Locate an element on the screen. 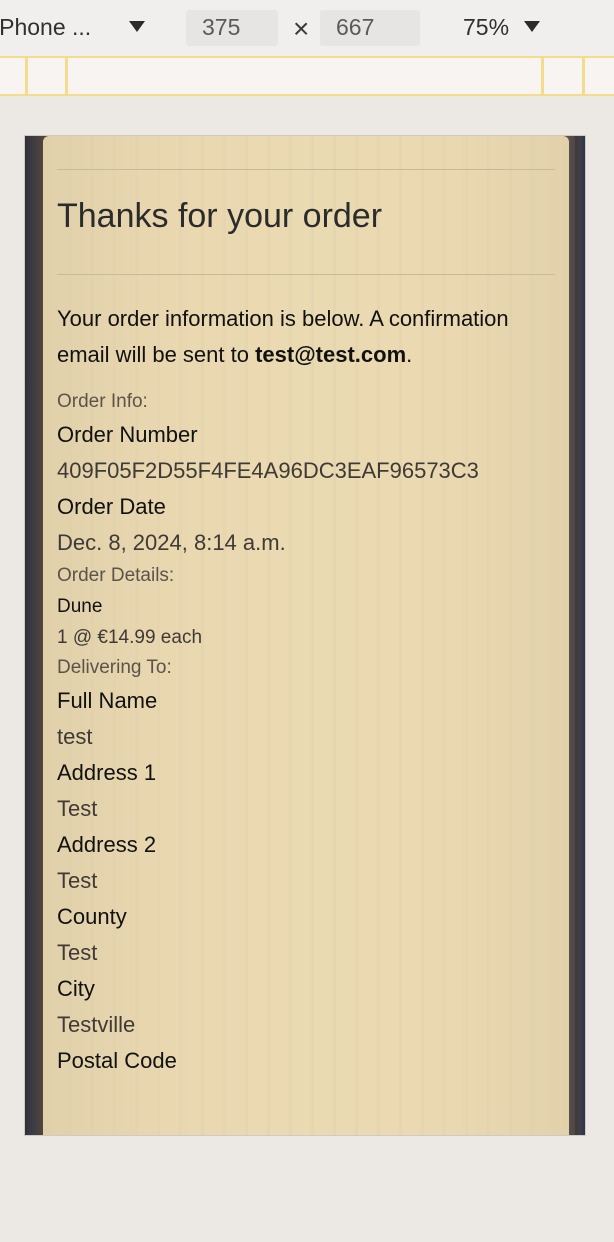 This screenshot has width=614, height=1242. address2-label: Address 2 is located at coordinates (107, 844).